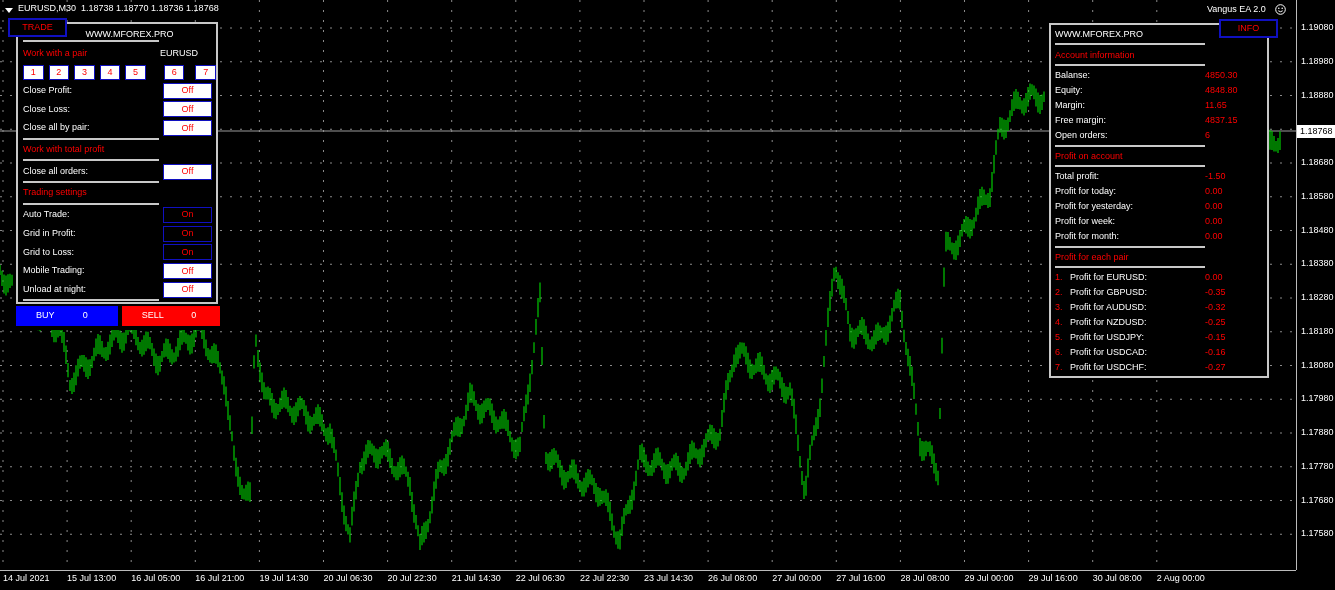 This screenshot has height=590, width=1335. Describe the element at coordinates (1069, 90) in the screenshot. I see `info-label: Equity:` at that location.